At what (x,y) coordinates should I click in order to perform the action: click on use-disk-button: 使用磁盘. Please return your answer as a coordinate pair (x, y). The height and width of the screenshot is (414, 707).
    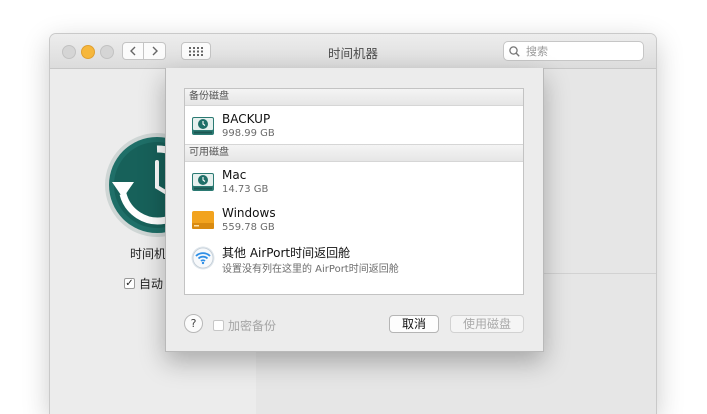
    Looking at the image, I should click on (487, 324).